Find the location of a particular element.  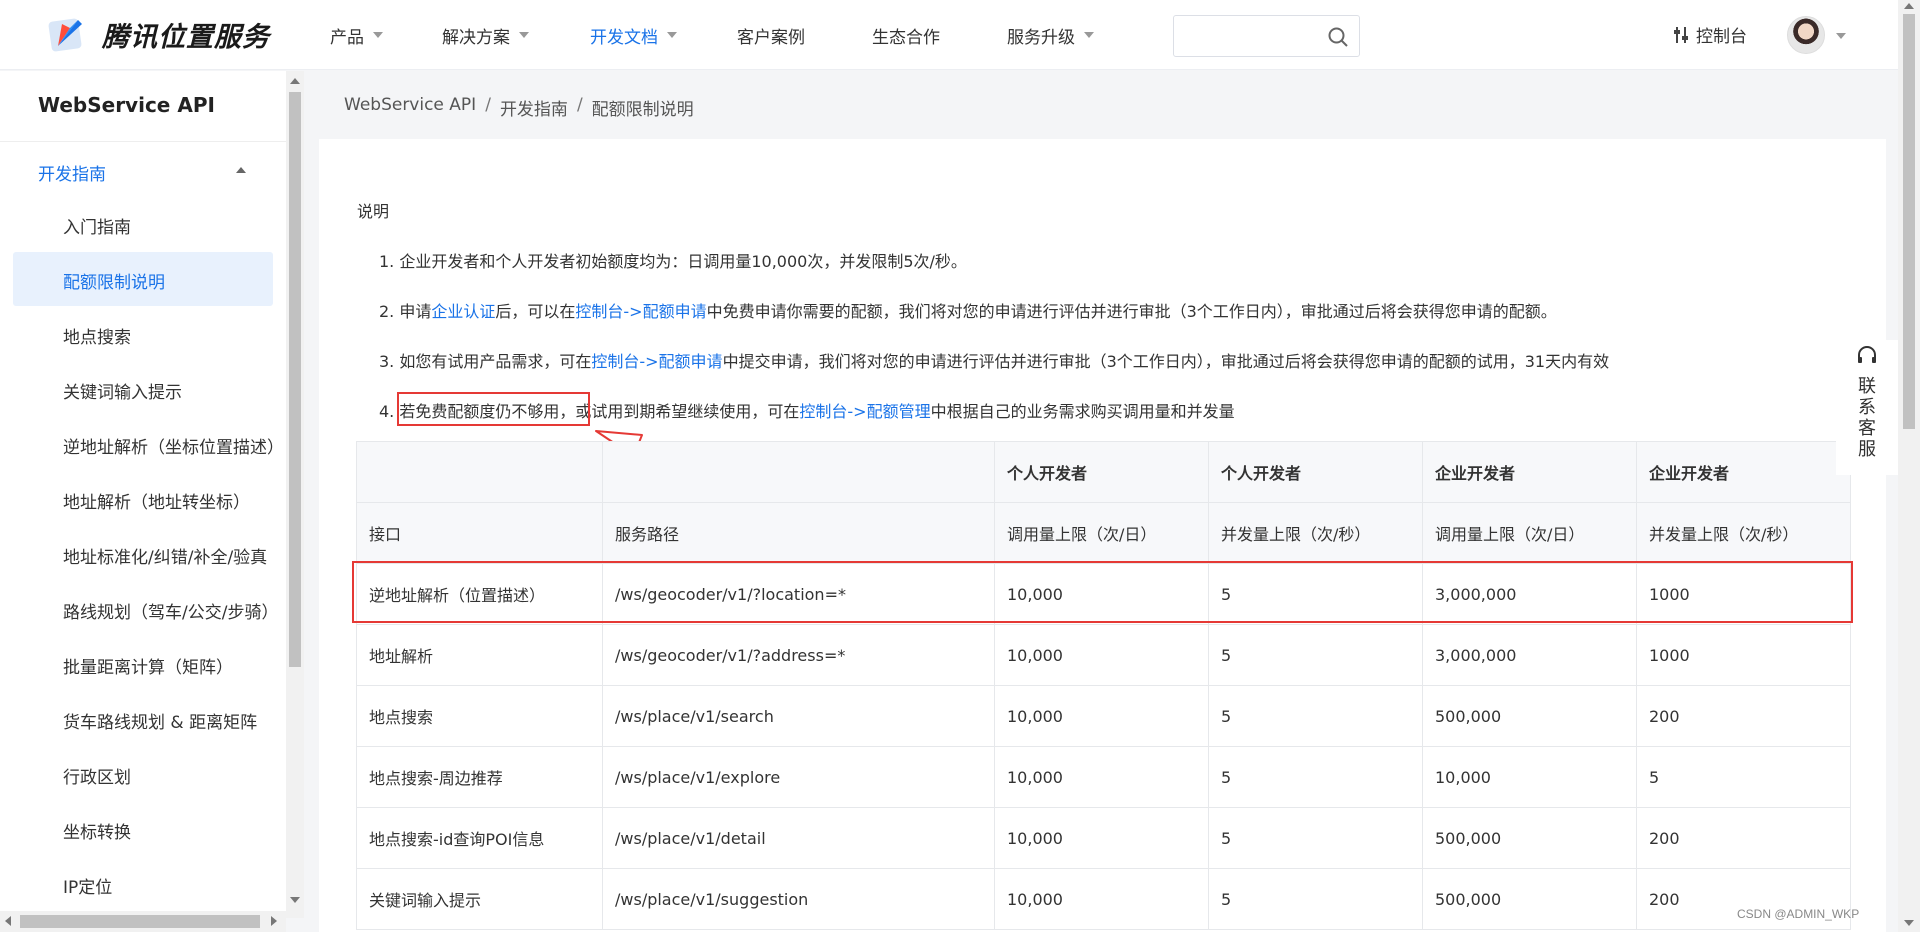

sidebar-item-distance-matrix: 批量距离计算（矩阵） is located at coordinates (148, 665).